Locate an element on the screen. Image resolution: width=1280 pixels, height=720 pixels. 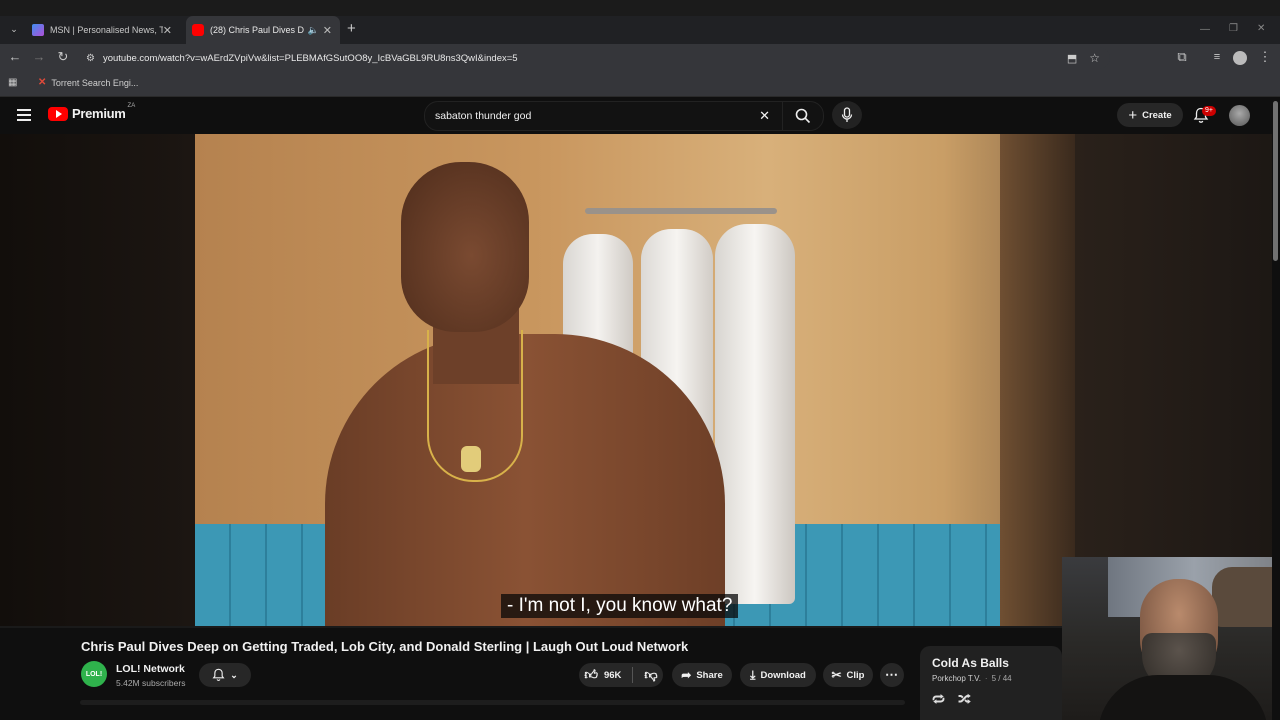
install-app-icon: ⬒ is located at coordinates (1072, 58).